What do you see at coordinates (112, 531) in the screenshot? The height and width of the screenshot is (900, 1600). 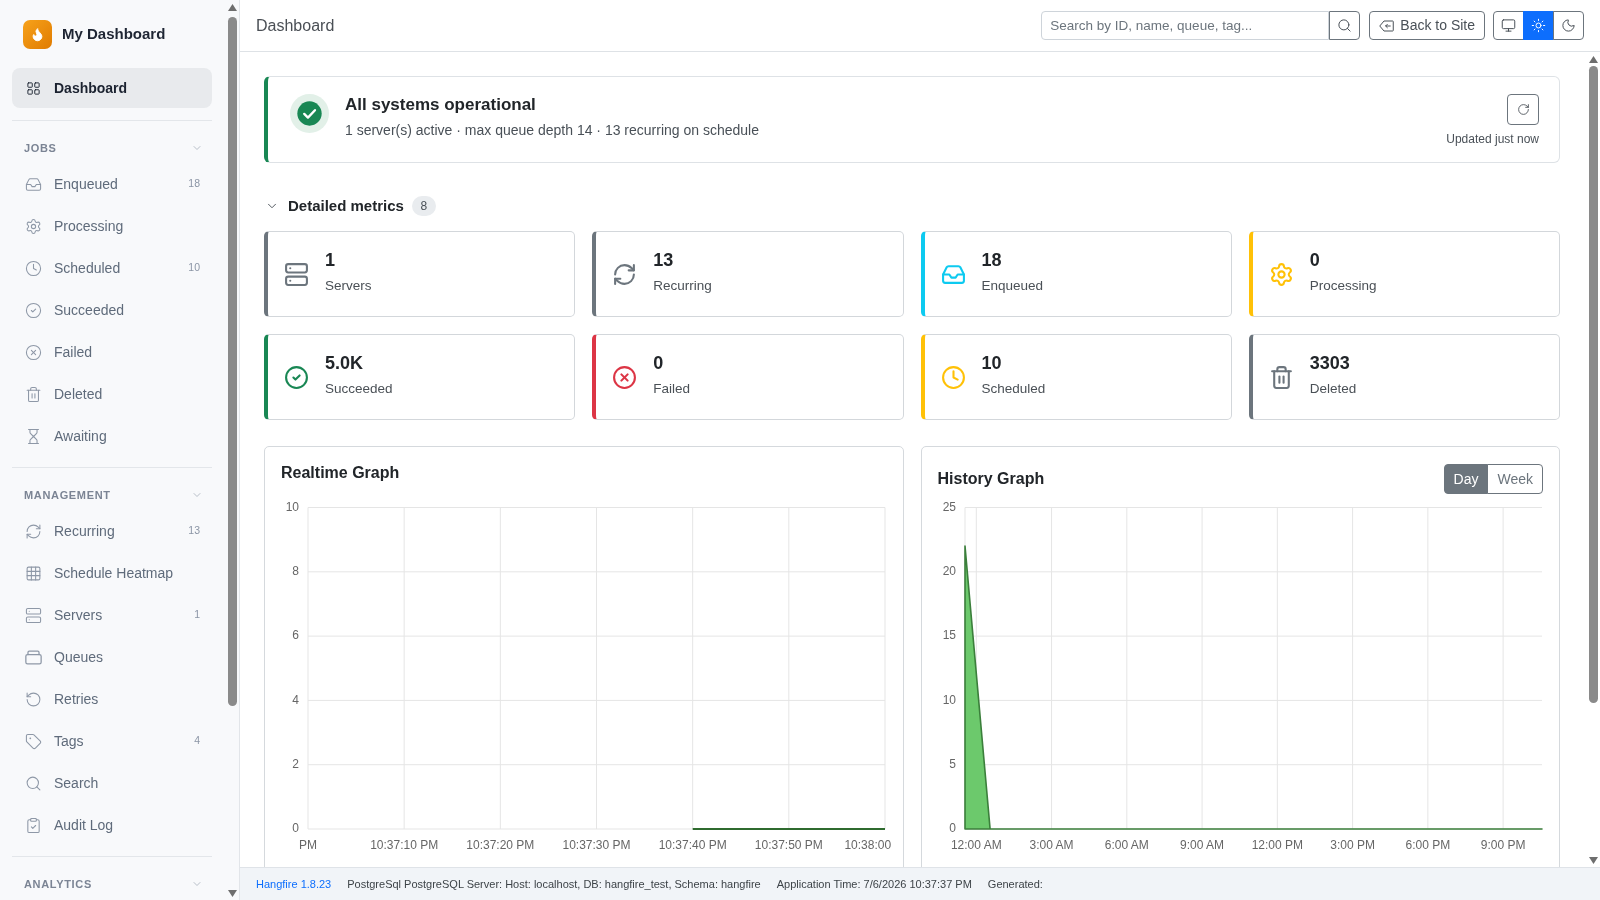 I see `sidebar-item: Recurring 13` at bounding box center [112, 531].